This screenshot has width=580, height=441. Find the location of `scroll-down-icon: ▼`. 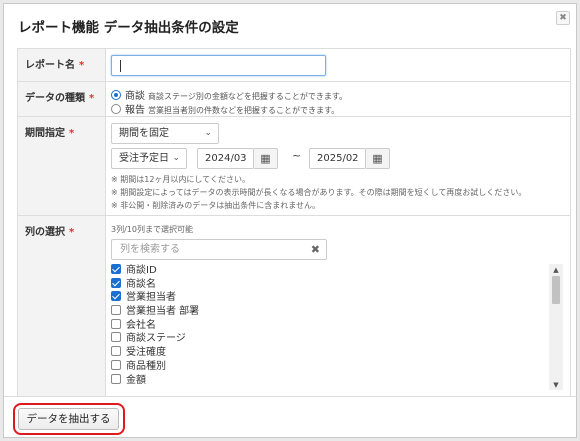

scroll-down-icon: ▼ is located at coordinates (556, 385).